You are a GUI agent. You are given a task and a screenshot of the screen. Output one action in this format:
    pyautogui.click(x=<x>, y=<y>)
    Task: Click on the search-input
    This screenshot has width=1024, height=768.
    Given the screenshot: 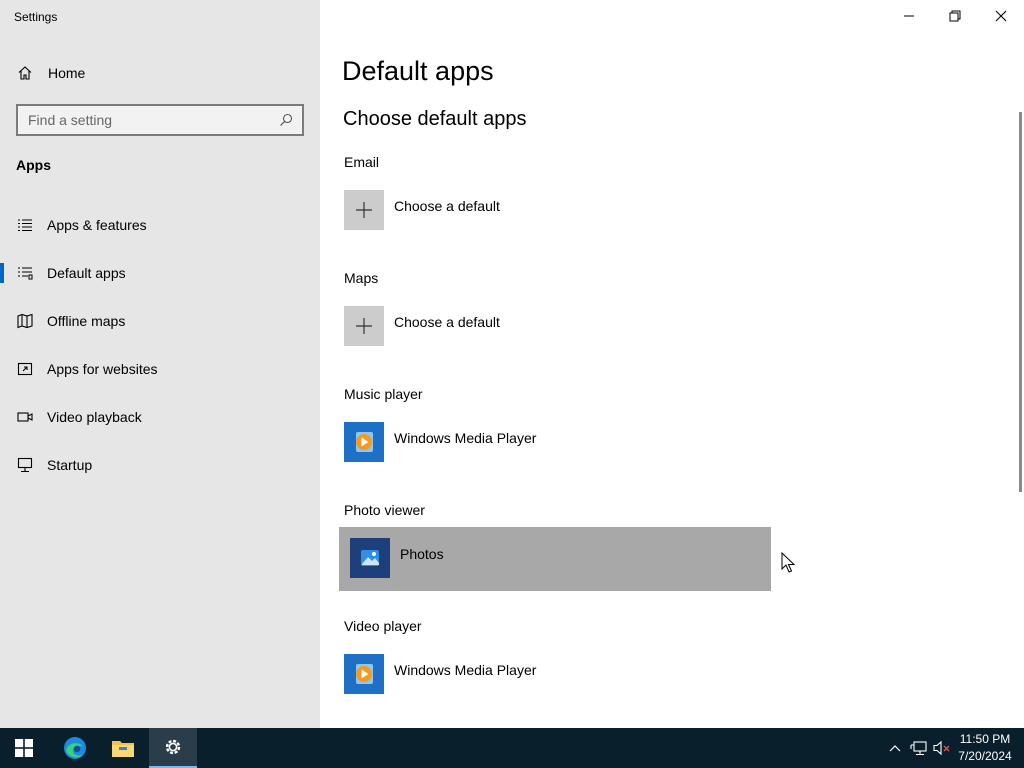 What is the action you would take?
    pyautogui.click(x=153, y=120)
    